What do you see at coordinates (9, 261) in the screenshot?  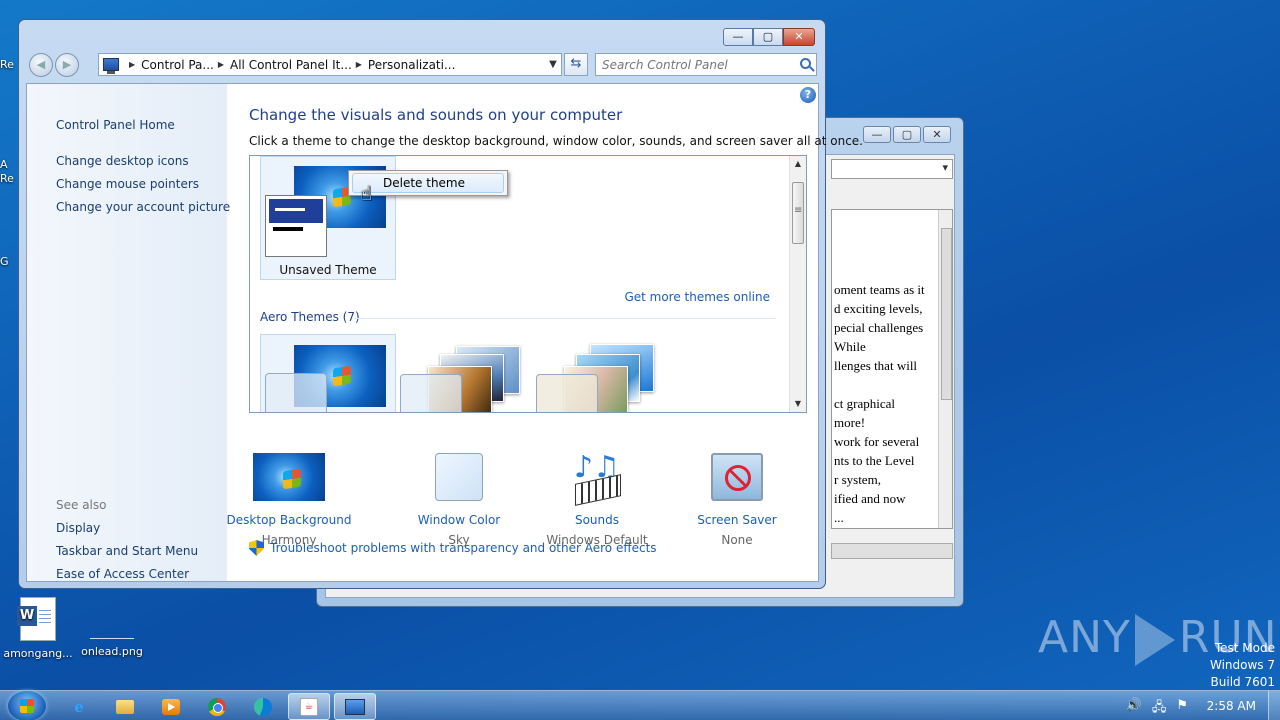 I see `desktop-icon-fragment: G` at bounding box center [9, 261].